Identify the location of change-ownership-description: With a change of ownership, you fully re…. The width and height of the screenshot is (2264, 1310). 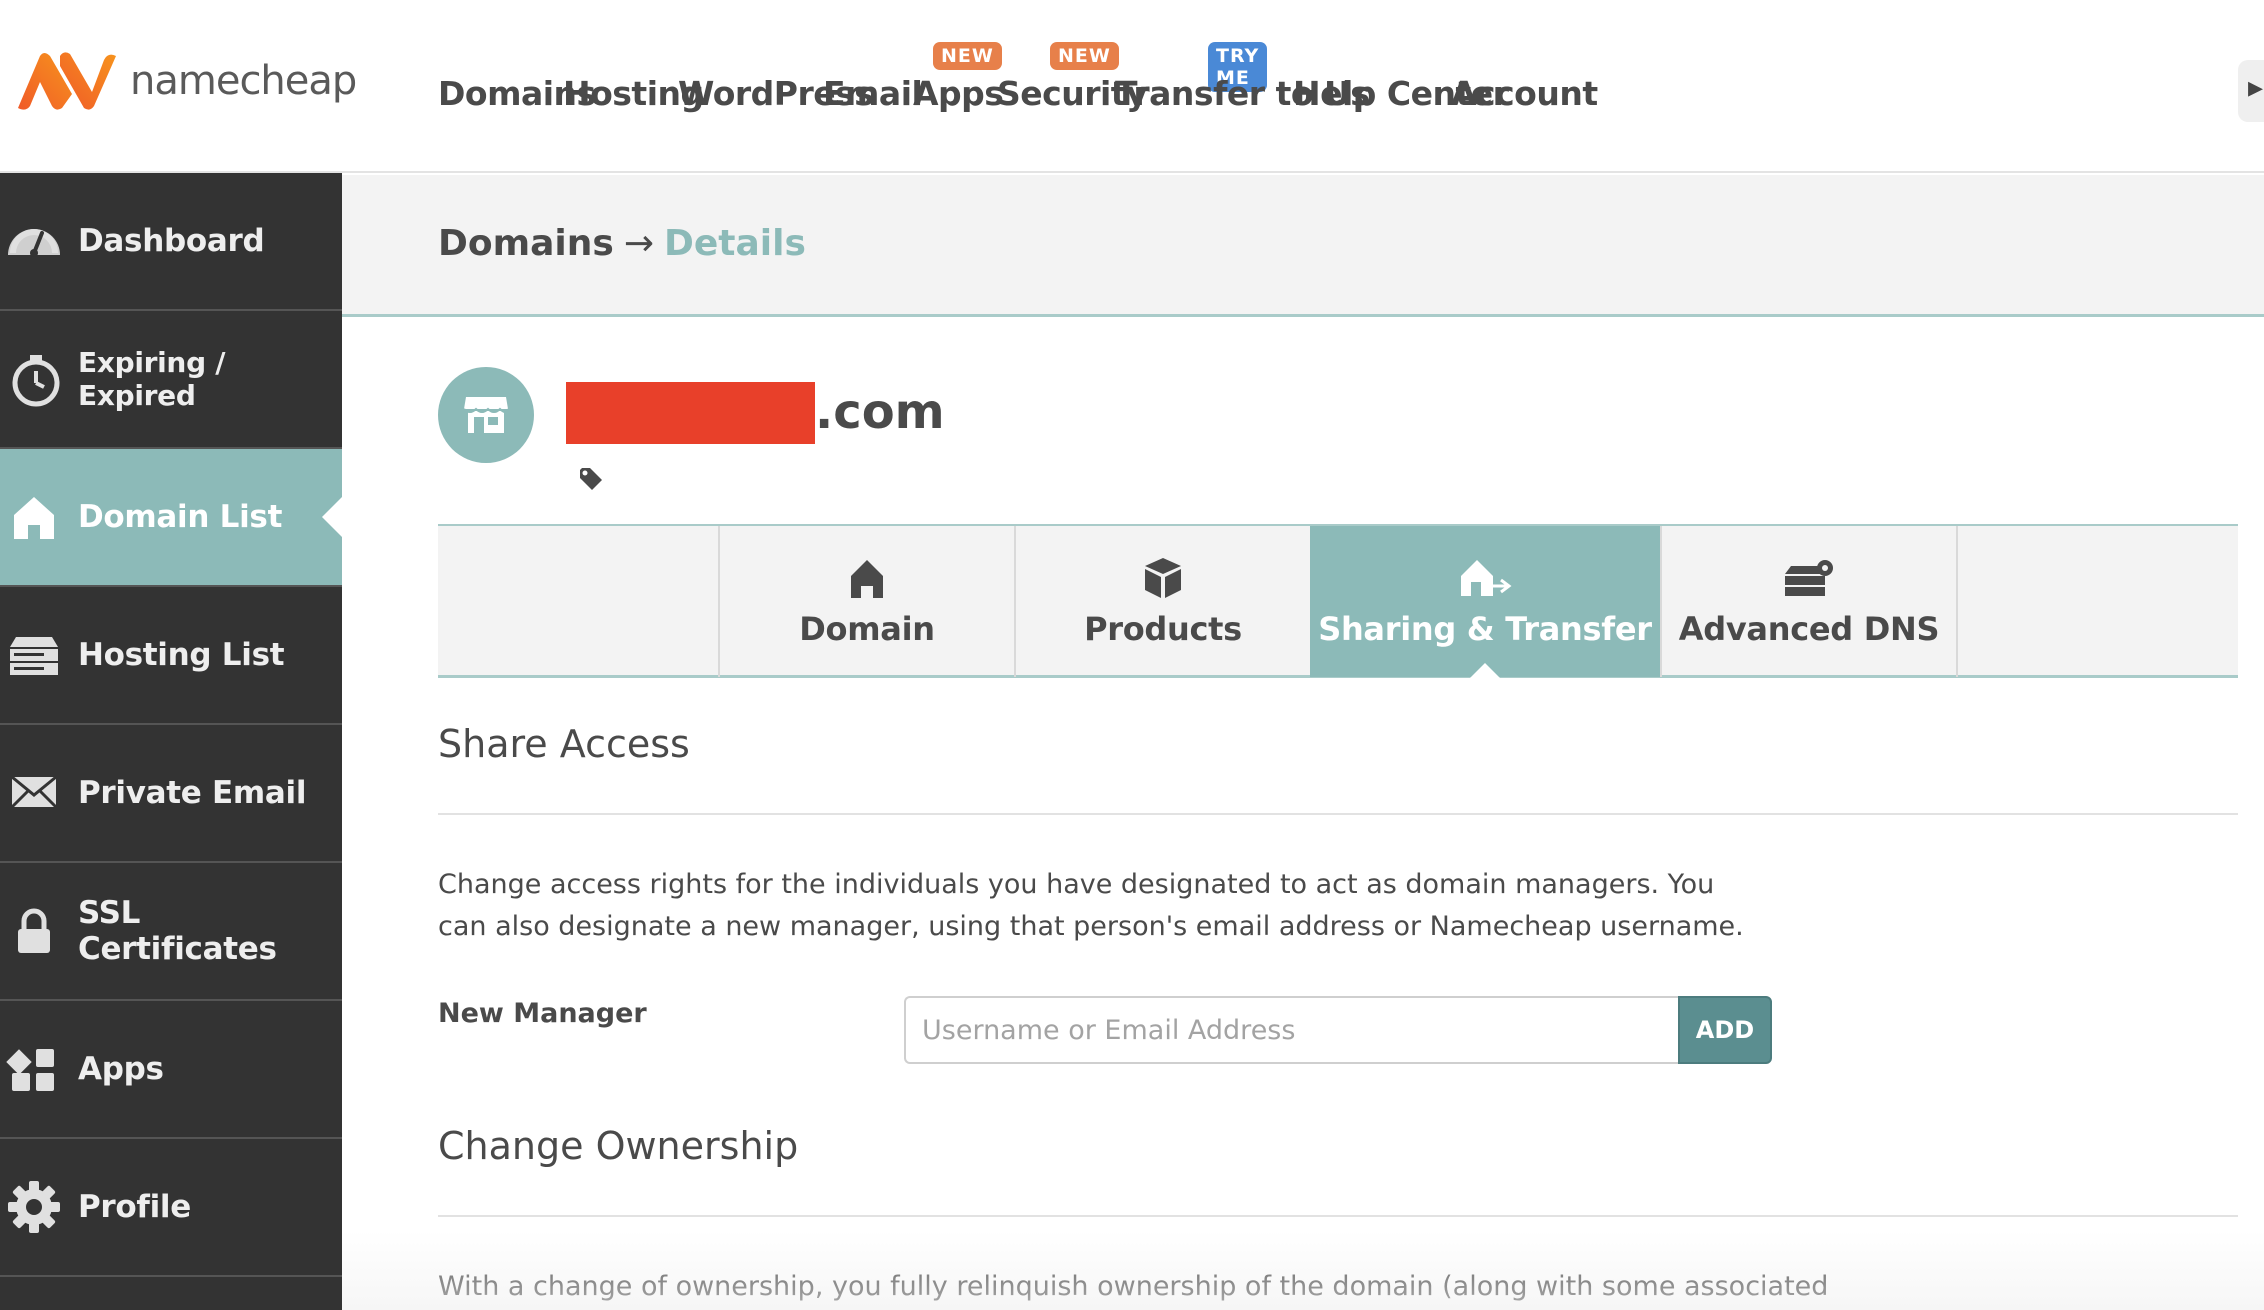
(1133, 1286).